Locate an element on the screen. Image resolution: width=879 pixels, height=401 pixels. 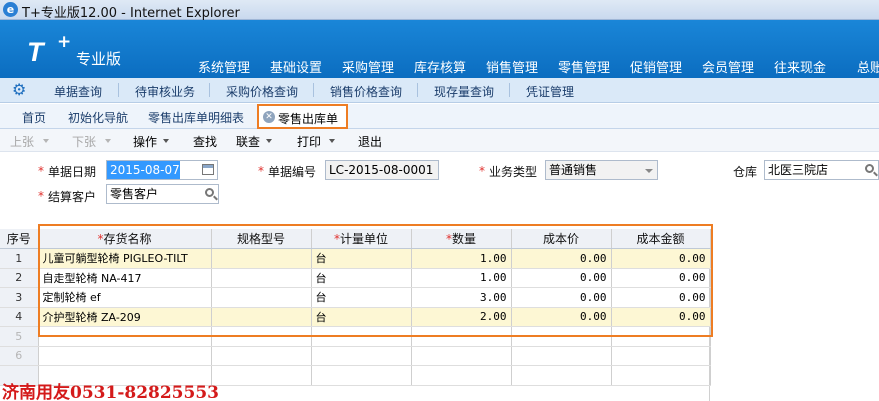
nav-retail: 零售管理 is located at coordinates (584, 66).